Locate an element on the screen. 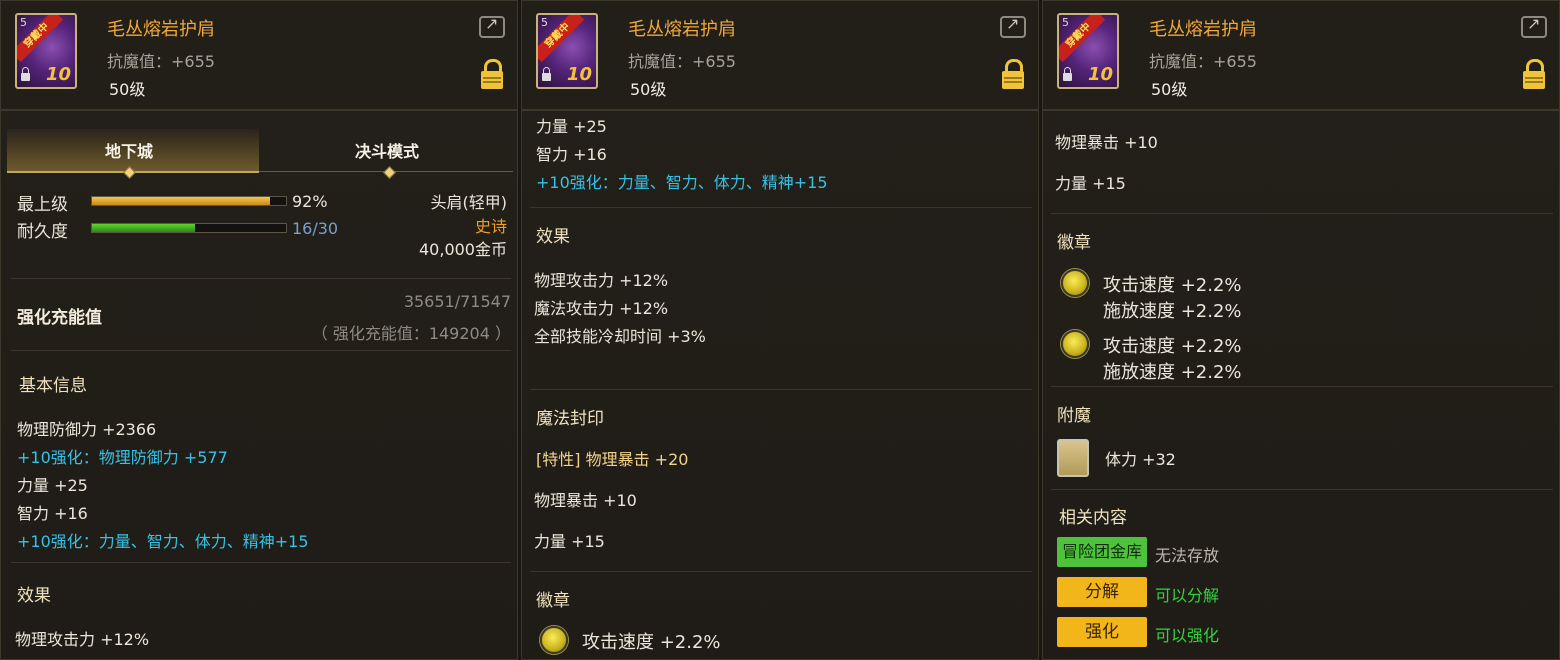  enhance-line: +10强化：物理防御力 +577 is located at coordinates (122, 457).